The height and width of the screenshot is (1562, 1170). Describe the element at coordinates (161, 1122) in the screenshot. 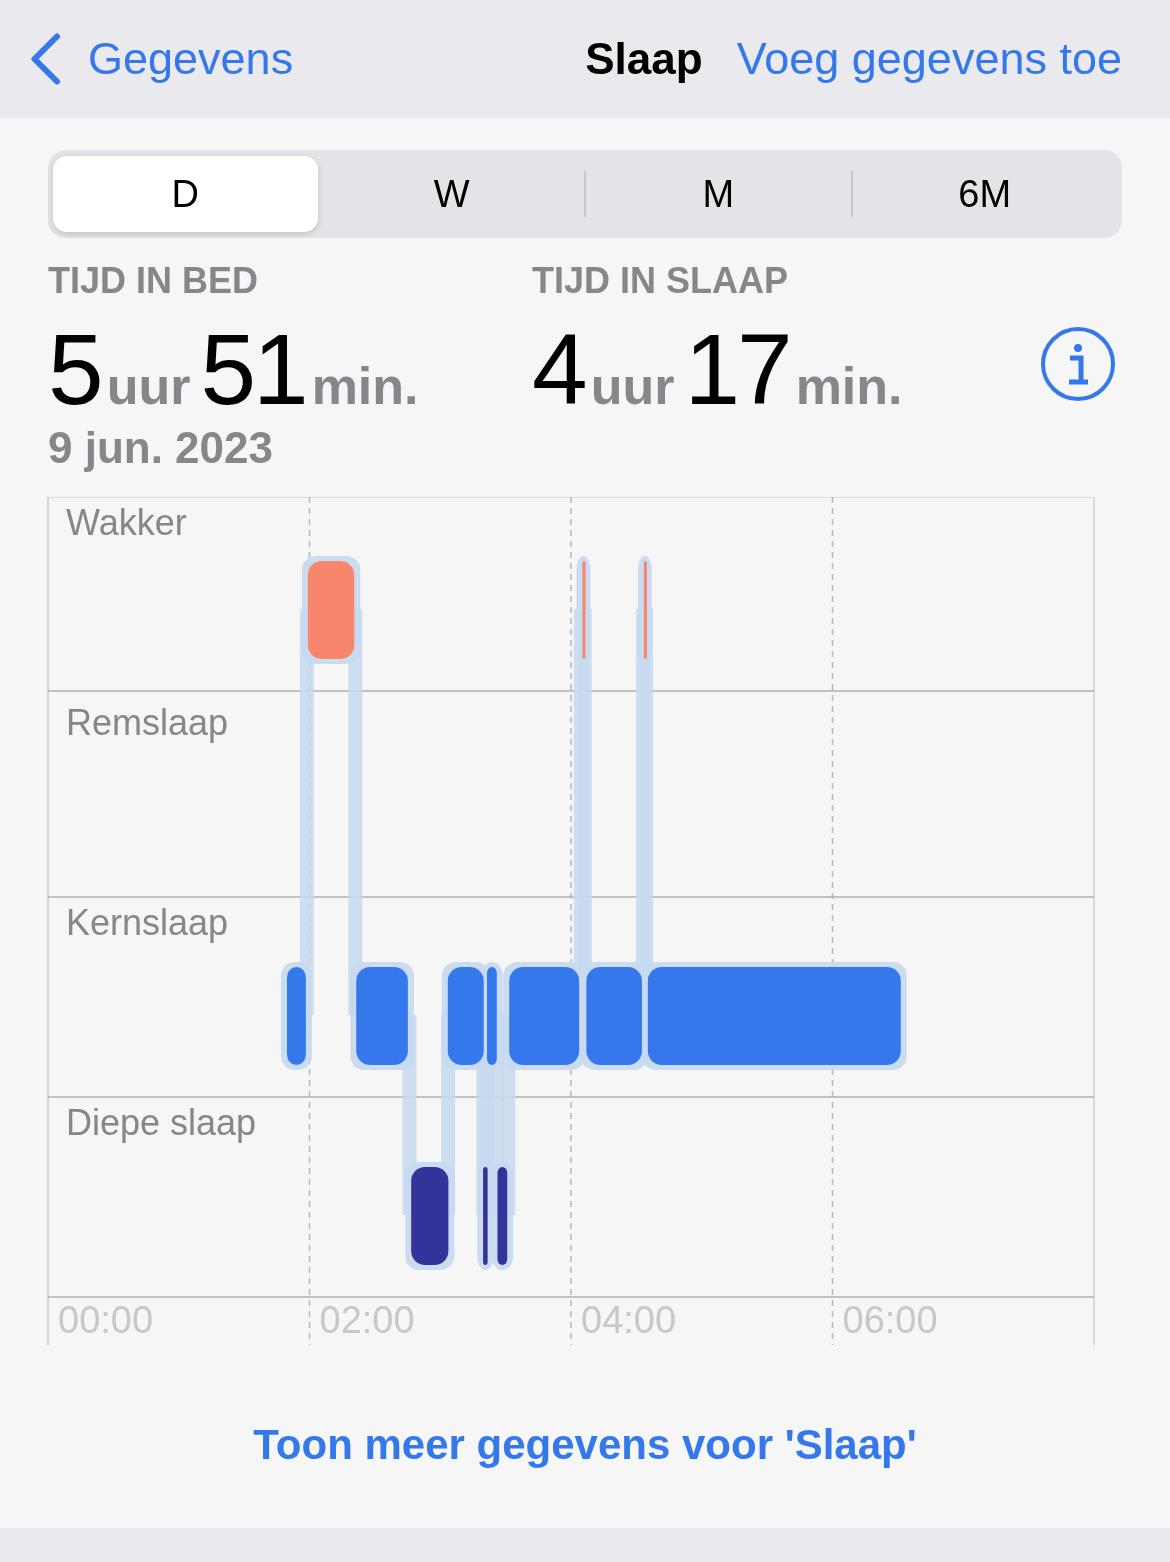

I see `stage-label: Diepe slaap` at that location.